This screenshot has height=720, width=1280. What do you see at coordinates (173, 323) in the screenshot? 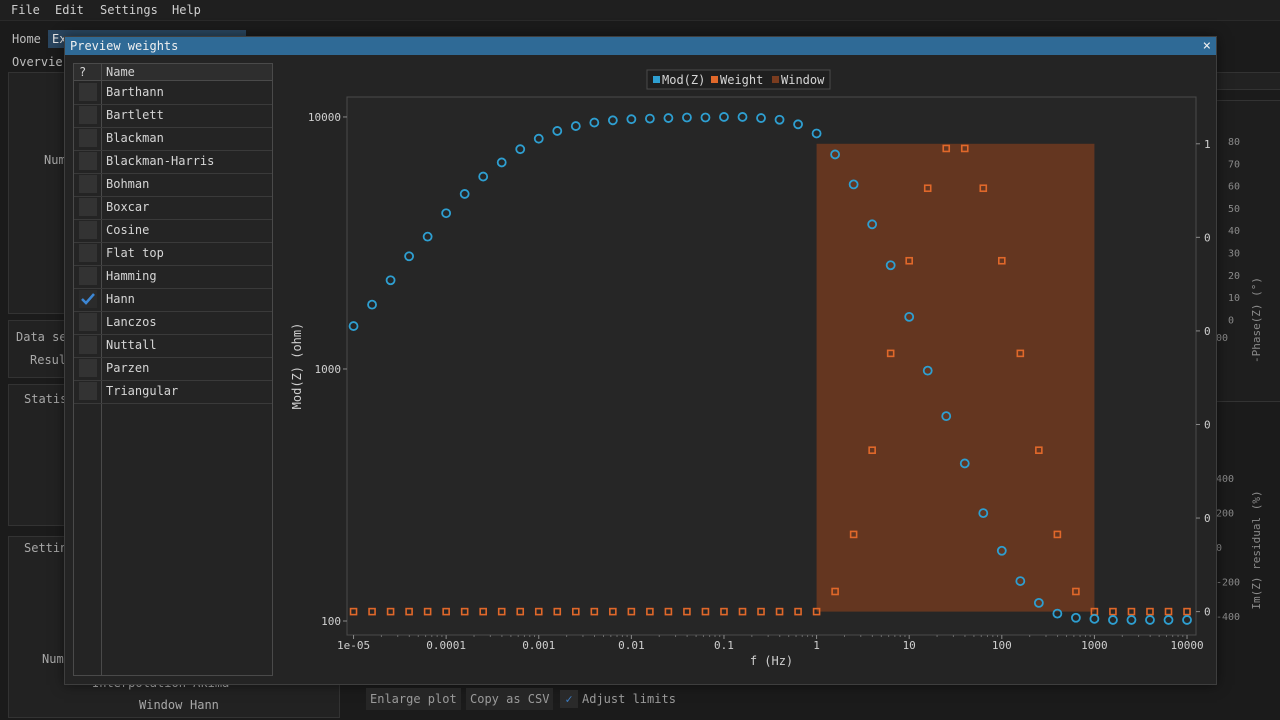
I see `table-row: Lanczos` at bounding box center [173, 323].